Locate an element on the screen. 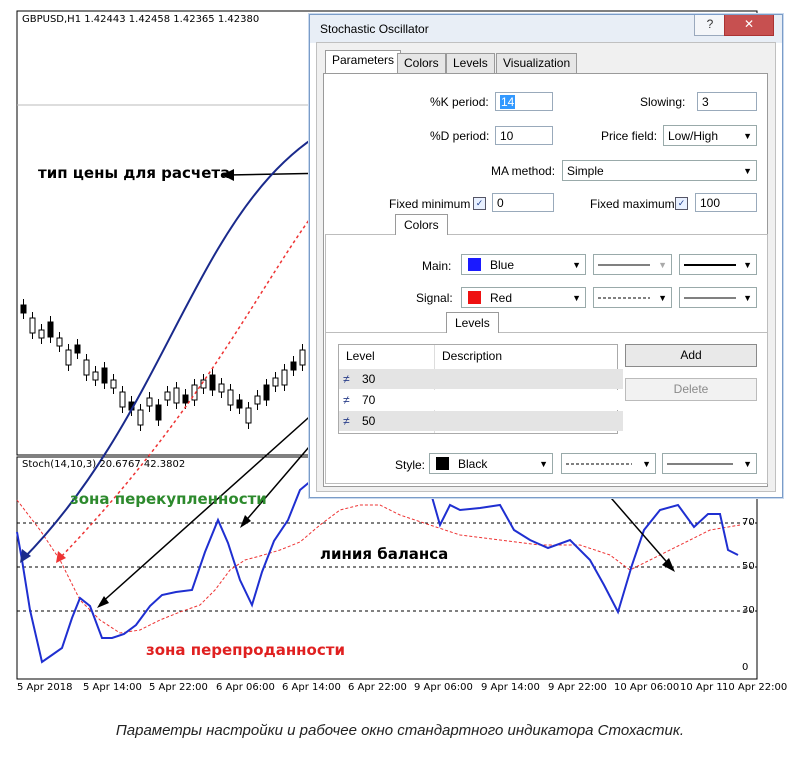 The width and height of the screenshot is (800, 757). annotation-price-type: тип цены для расчета is located at coordinates (134, 173).